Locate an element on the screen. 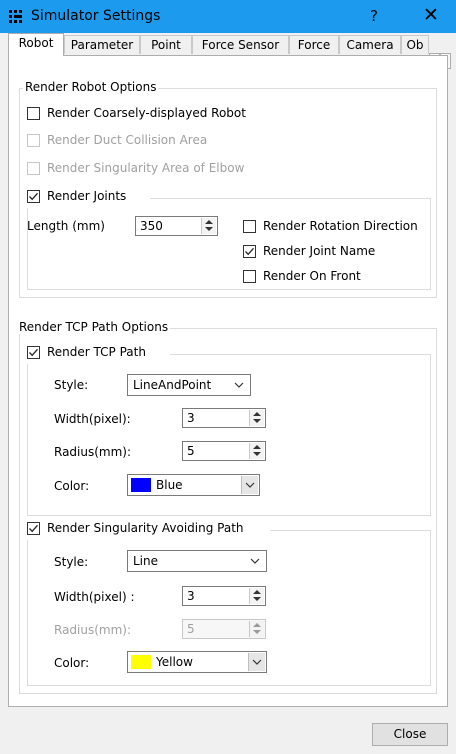 The image size is (456, 754). title-bar: Simulator Settings ? ✕ is located at coordinates (228, 16).